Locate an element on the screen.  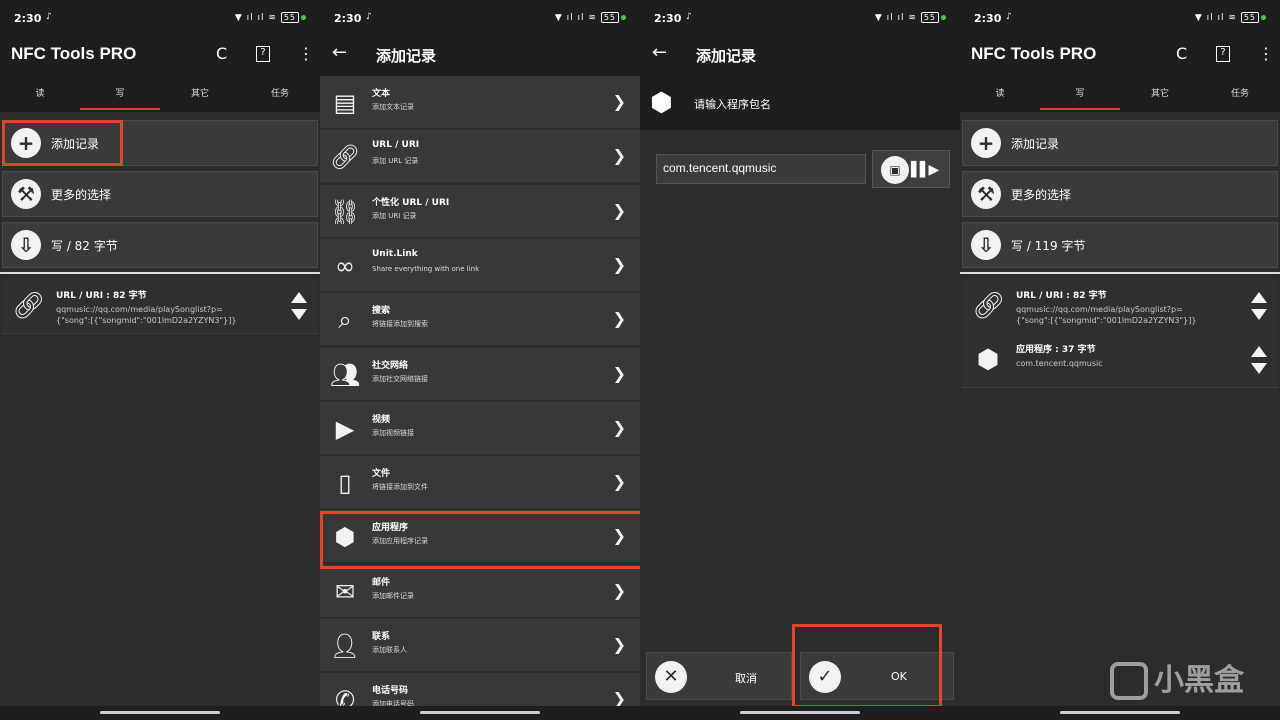
plus-icon: + is located at coordinates (986, 143).